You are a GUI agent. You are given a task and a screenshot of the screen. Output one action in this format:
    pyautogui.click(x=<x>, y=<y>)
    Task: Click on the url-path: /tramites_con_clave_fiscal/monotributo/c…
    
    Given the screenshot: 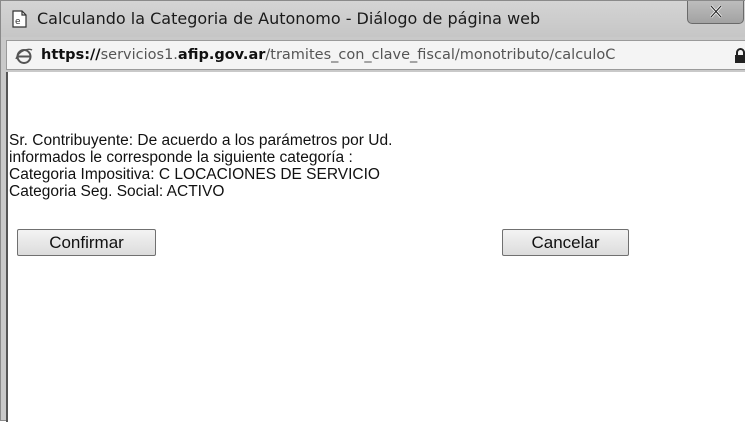 What is the action you would take?
    pyautogui.click(x=440, y=55)
    